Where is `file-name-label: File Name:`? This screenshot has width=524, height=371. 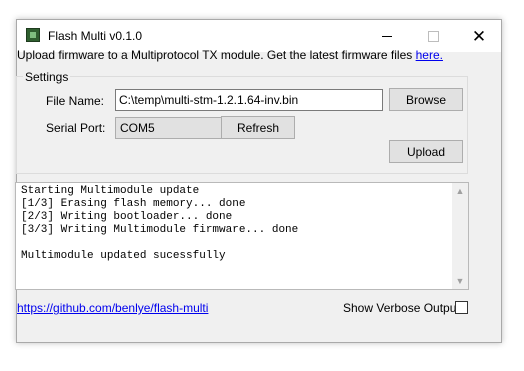 file-name-label: File Name: is located at coordinates (75, 101).